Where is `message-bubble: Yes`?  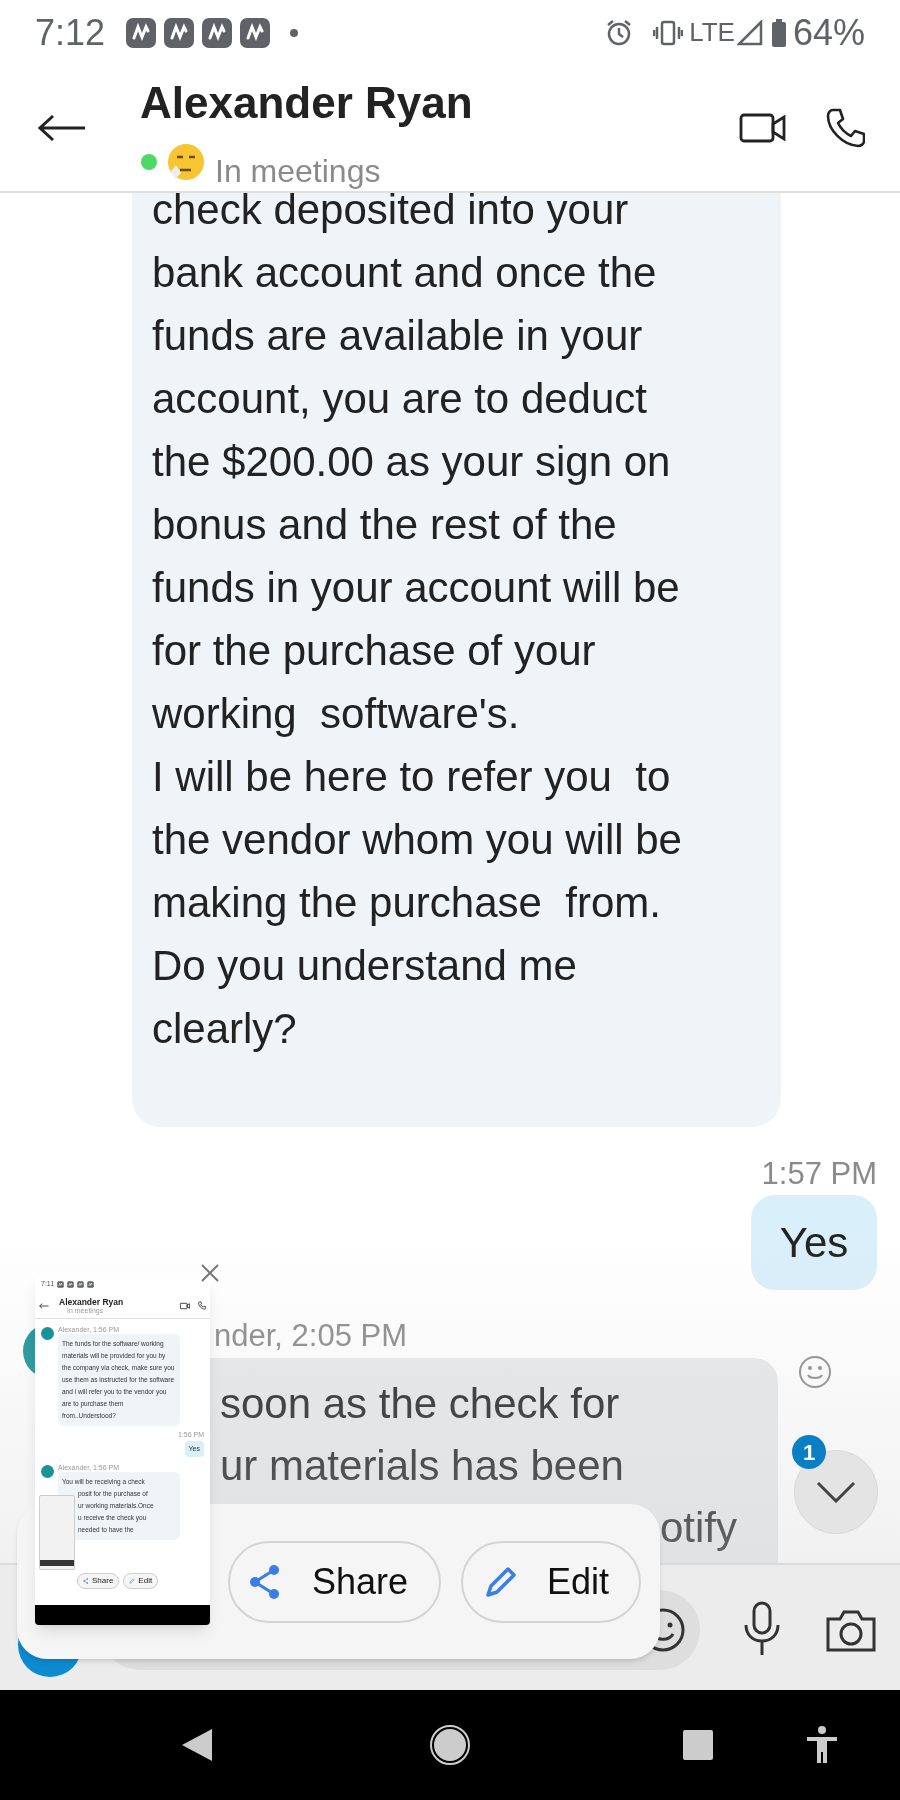
message-bubble: Yes is located at coordinates (814, 1242).